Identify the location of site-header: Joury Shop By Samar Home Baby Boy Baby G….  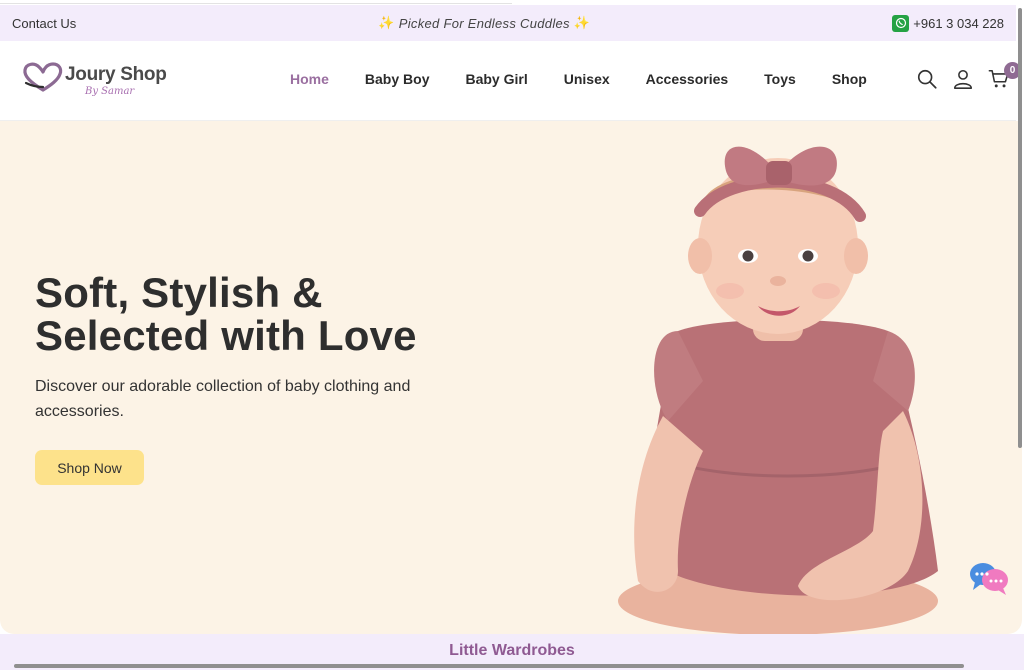
(510, 81).